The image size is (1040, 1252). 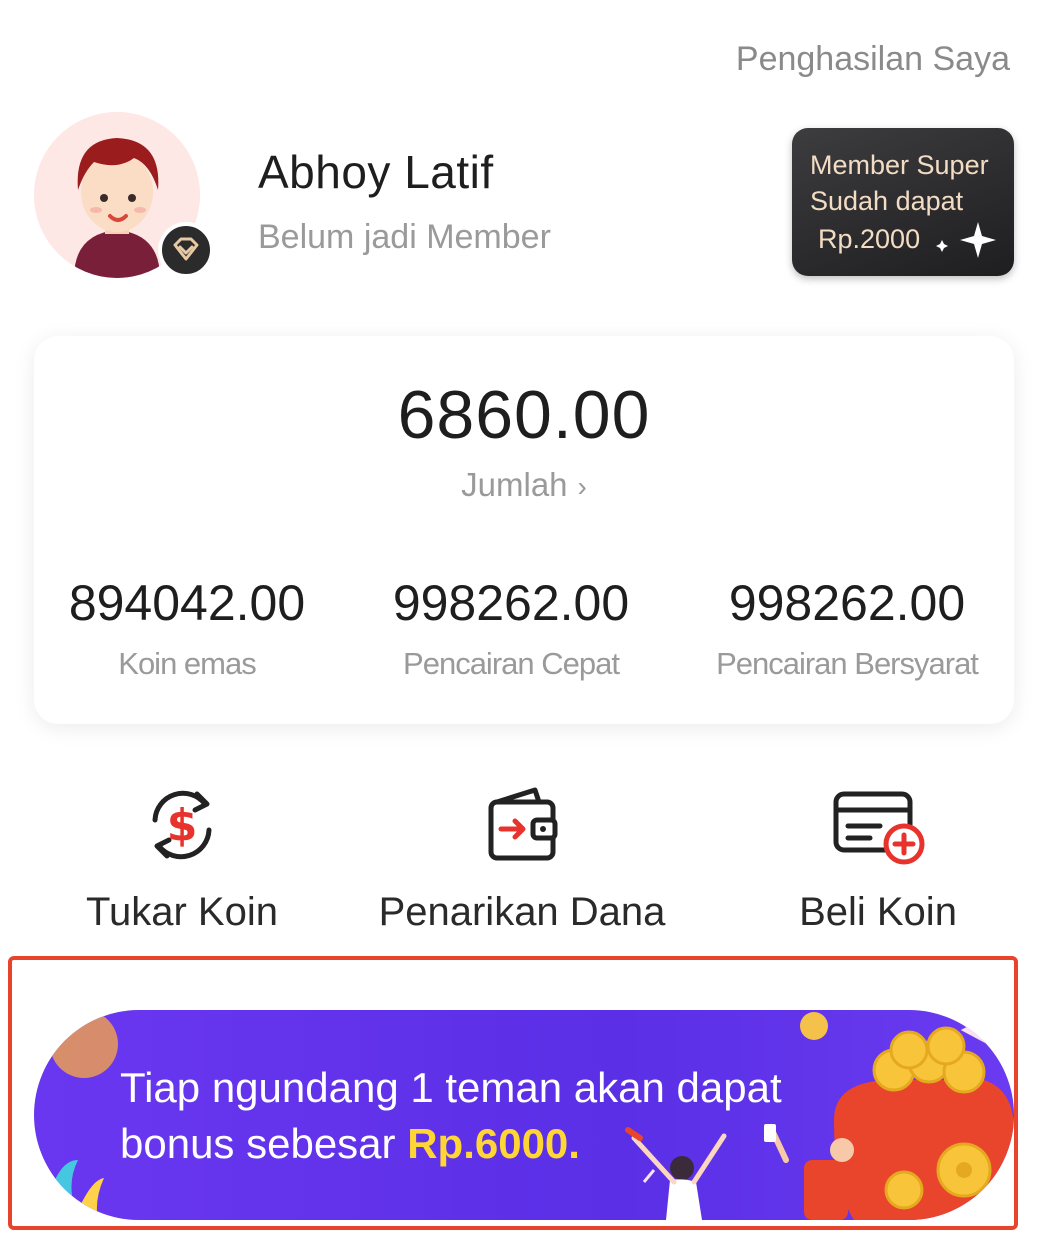 I want to click on banner-line-2: bonus sebesar Rp.6000., so click(x=451, y=1144).